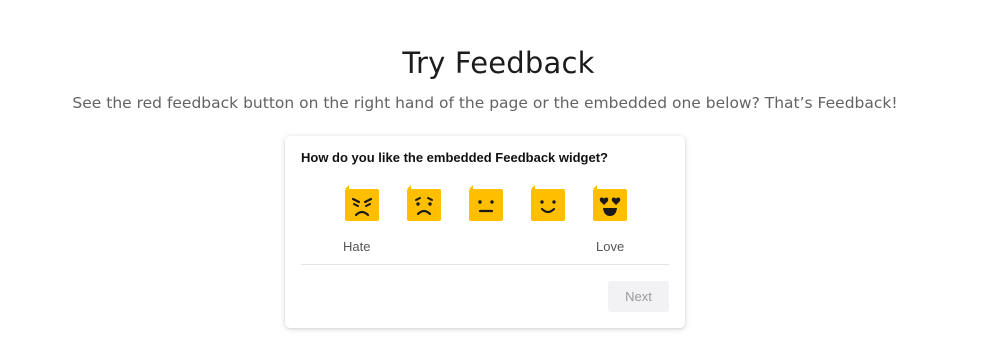  What do you see at coordinates (357, 246) in the screenshot?
I see `scale-low-label: Hate` at bounding box center [357, 246].